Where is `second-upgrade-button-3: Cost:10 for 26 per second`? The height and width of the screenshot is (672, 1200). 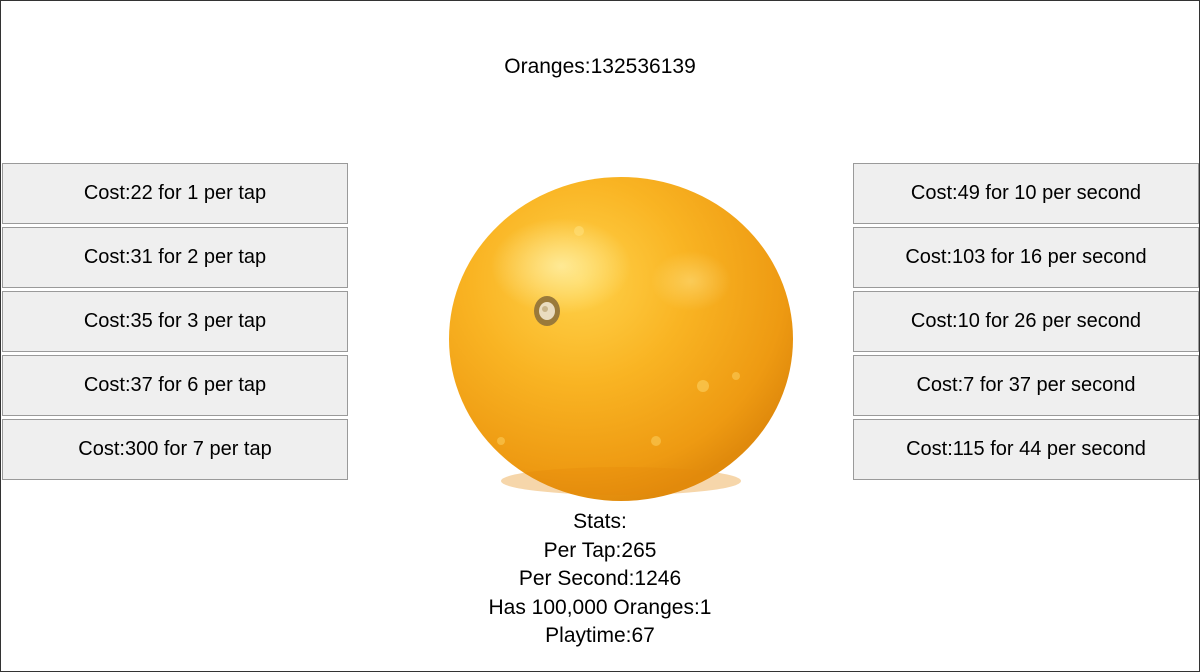
second-upgrade-button-3: Cost:10 for 26 per second is located at coordinates (1026, 321).